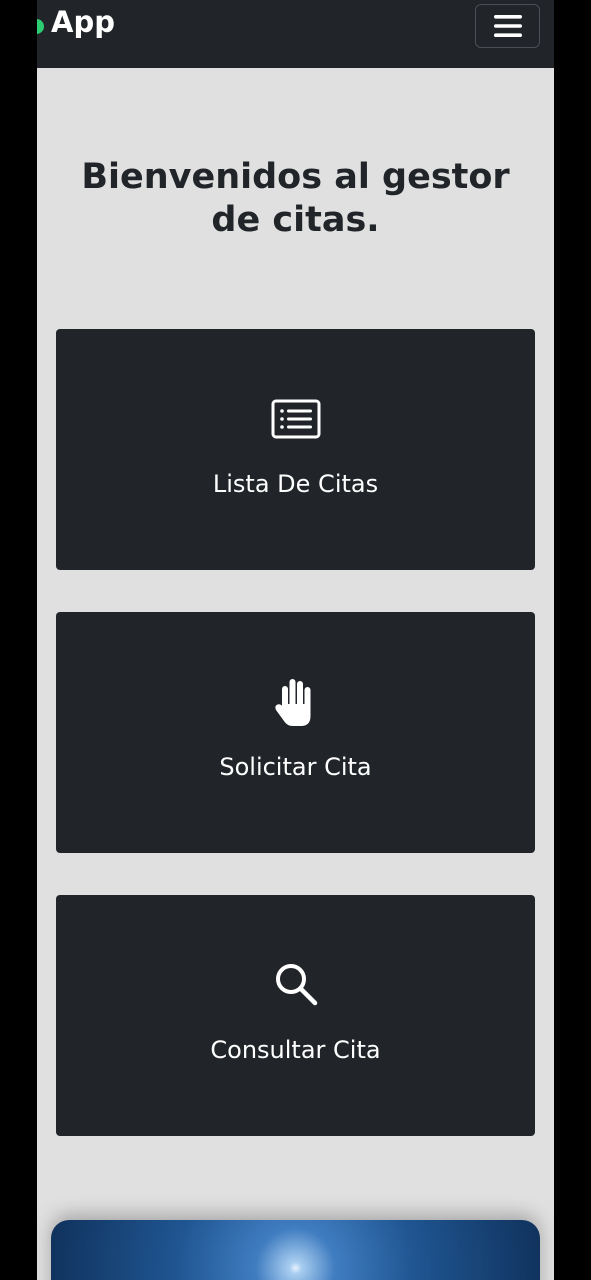 The height and width of the screenshot is (1280, 591). Describe the element at coordinates (292, 702) in the screenshot. I see `hand-icon` at that location.